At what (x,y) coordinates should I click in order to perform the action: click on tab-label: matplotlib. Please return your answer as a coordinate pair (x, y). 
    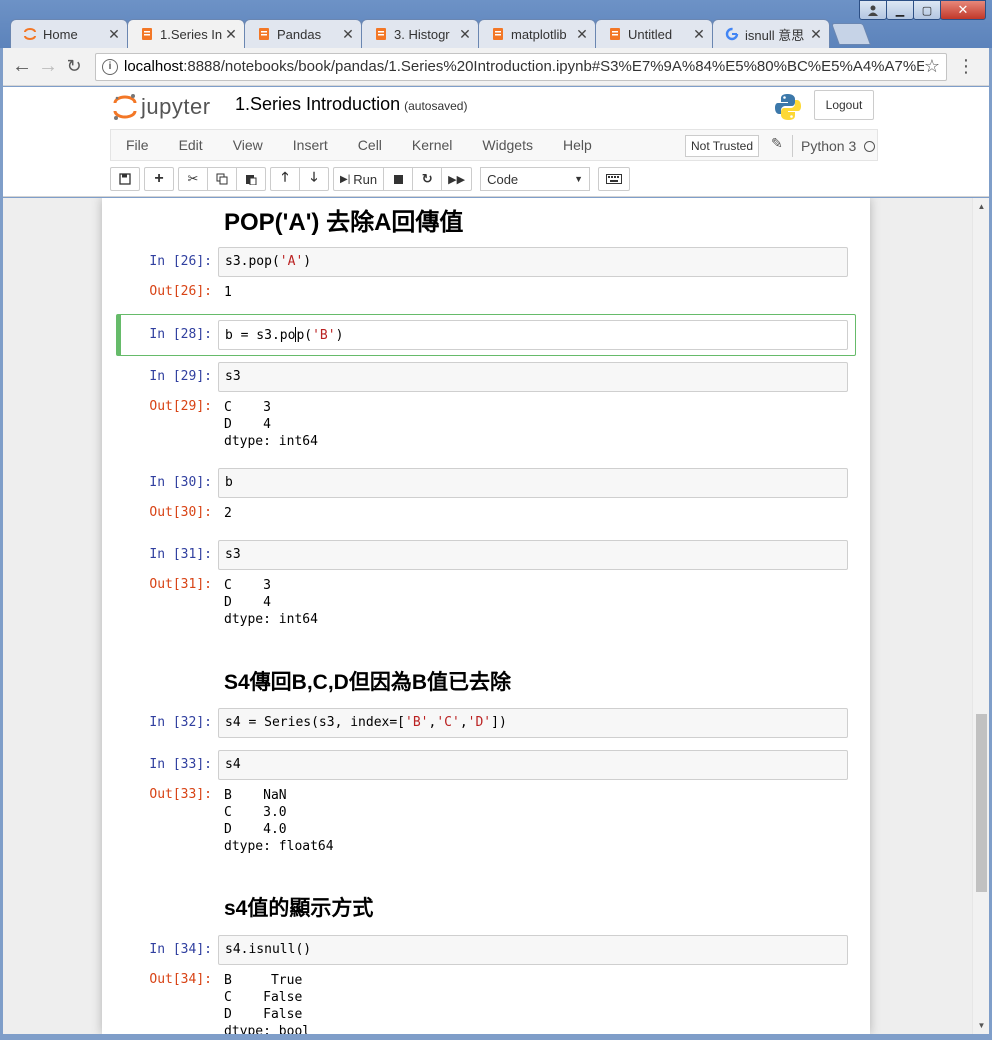
    Looking at the image, I should click on (539, 34).